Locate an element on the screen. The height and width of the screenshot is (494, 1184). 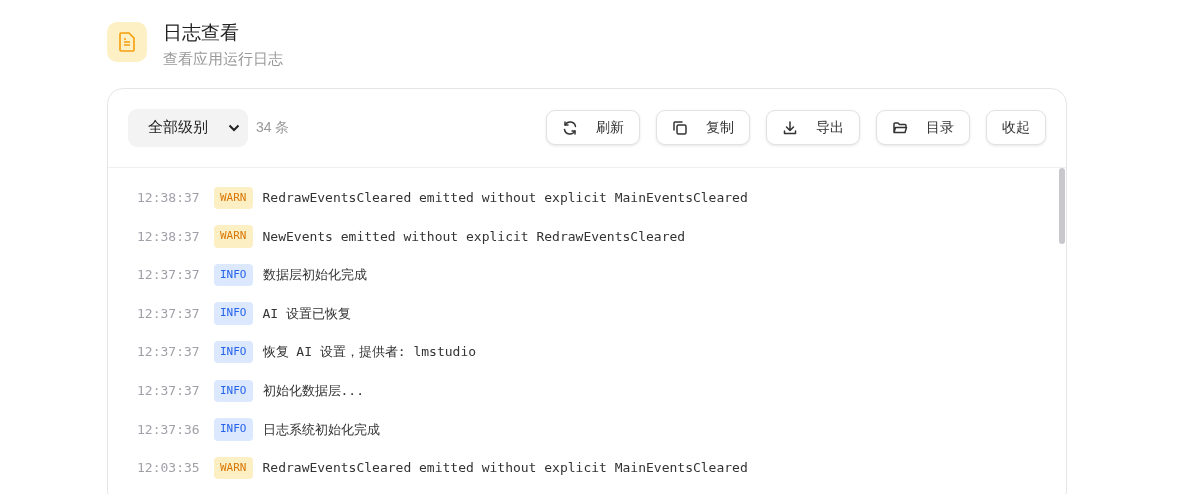
page-title: 日志查看 is located at coordinates (201, 33).